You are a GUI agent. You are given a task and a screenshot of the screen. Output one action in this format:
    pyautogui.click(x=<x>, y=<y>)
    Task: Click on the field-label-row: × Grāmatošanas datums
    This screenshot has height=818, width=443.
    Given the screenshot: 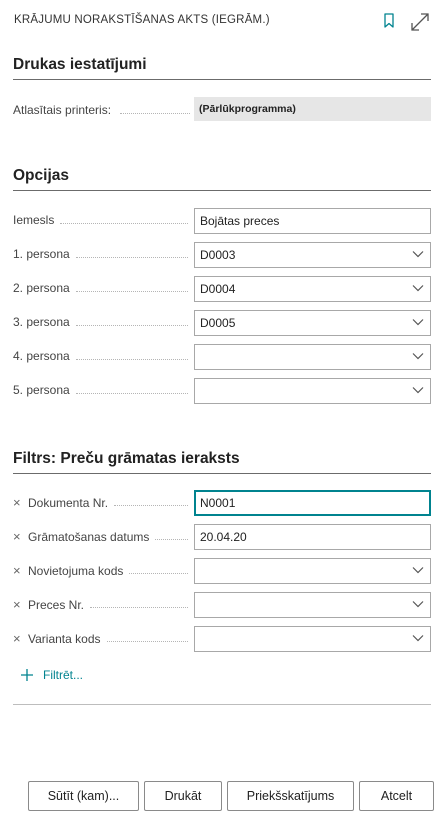 What is the action you would take?
    pyautogui.click(x=81, y=536)
    